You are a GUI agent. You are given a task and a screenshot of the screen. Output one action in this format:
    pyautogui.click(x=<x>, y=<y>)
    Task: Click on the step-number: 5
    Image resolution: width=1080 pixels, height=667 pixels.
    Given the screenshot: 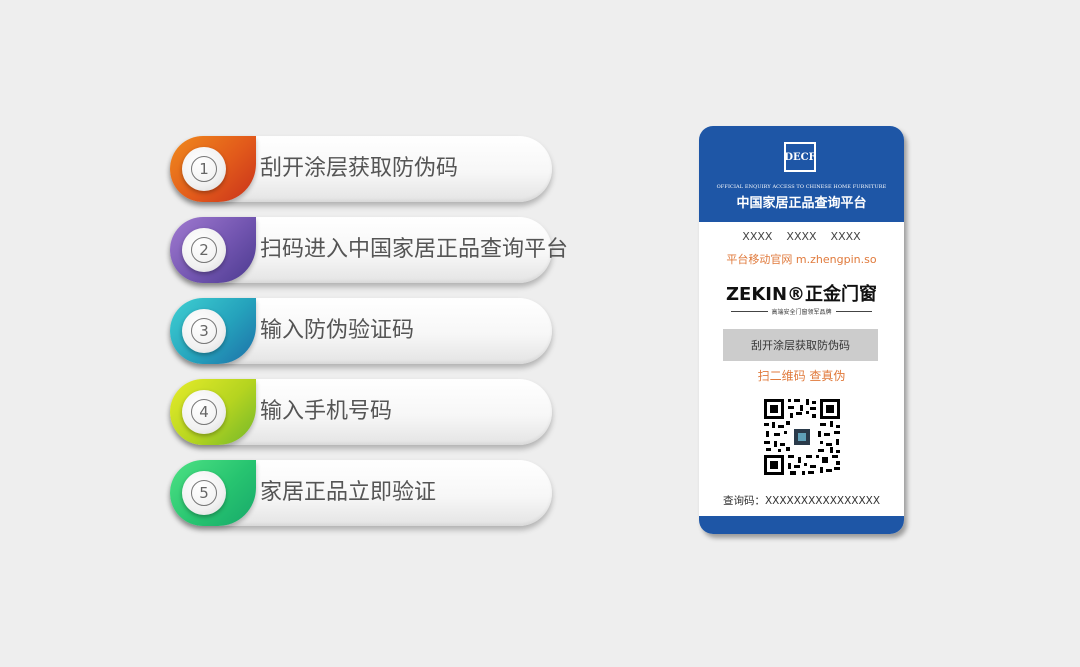 What is the action you would take?
    pyautogui.click(x=204, y=493)
    